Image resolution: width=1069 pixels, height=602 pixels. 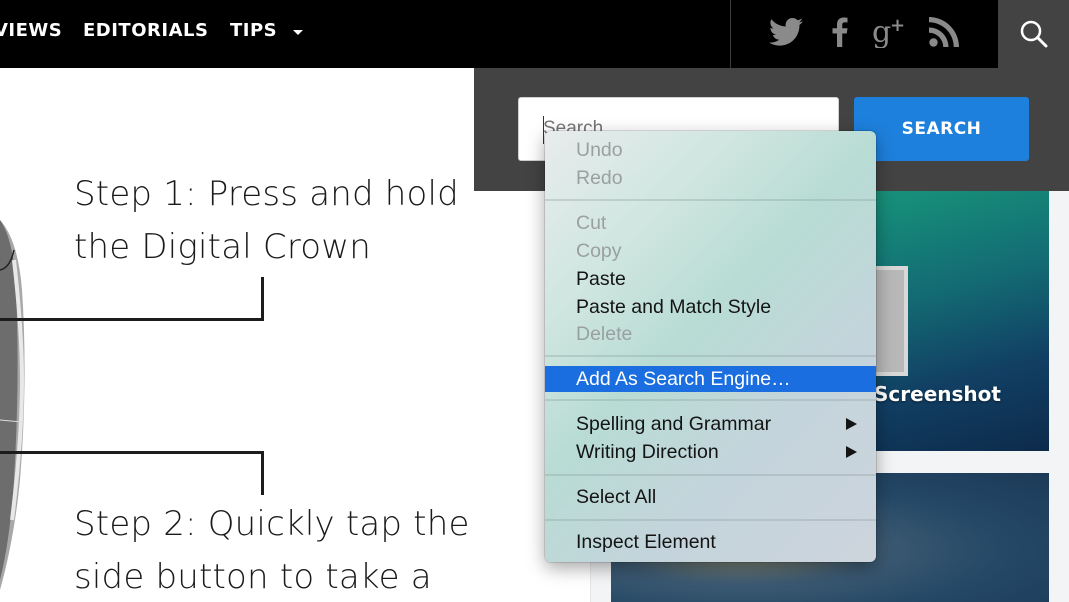 What do you see at coordinates (786, 32) in the screenshot?
I see `twitter-icon` at bounding box center [786, 32].